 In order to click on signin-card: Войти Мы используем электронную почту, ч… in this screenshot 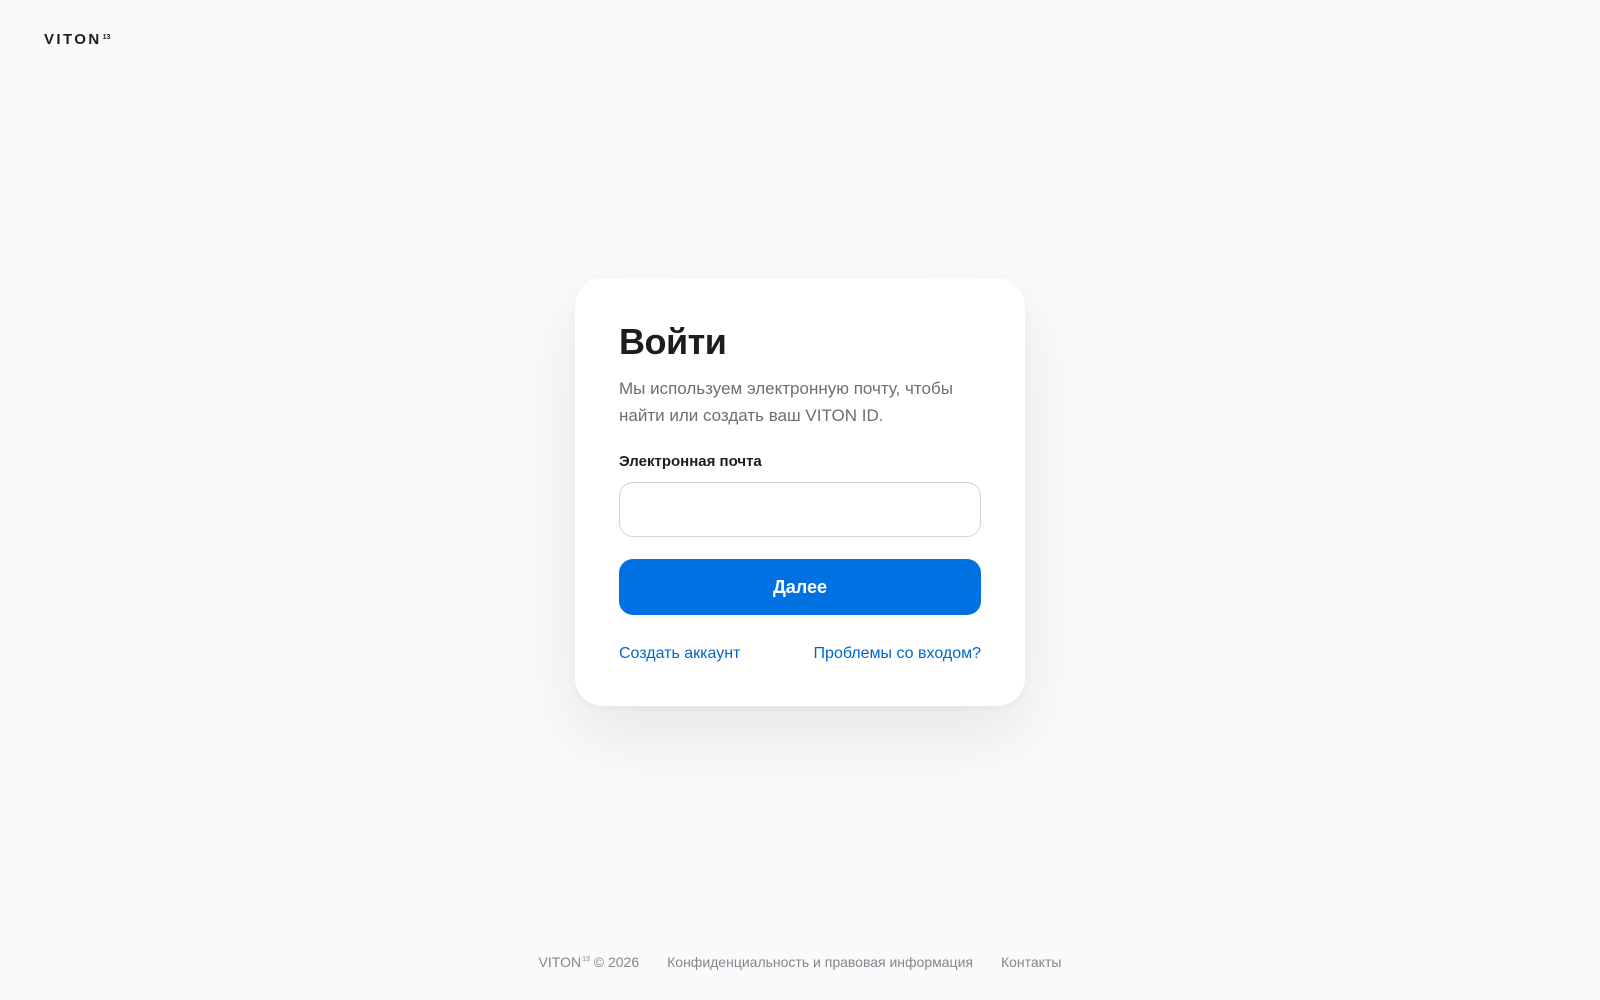, I will do `click(800, 492)`.